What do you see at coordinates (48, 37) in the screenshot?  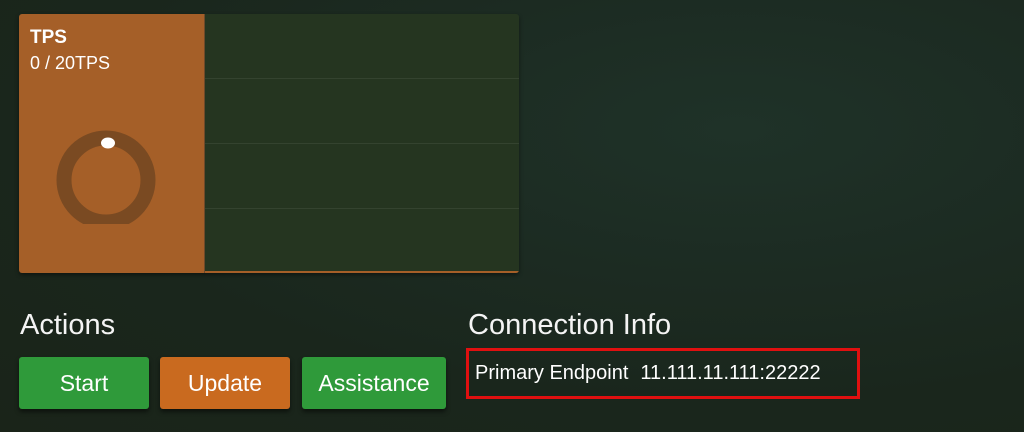 I see `tps-title: TPS` at bounding box center [48, 37].